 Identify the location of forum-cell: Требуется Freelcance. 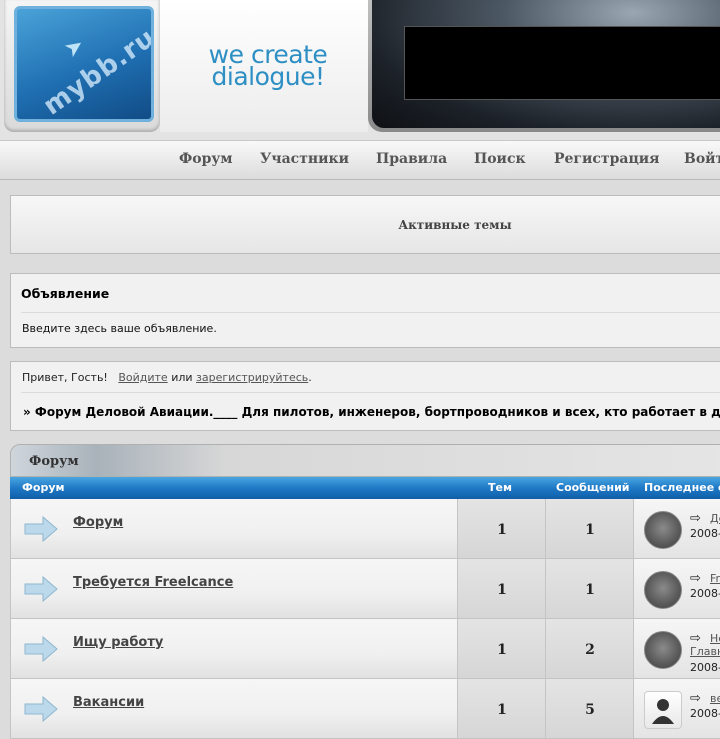
(234, 588).